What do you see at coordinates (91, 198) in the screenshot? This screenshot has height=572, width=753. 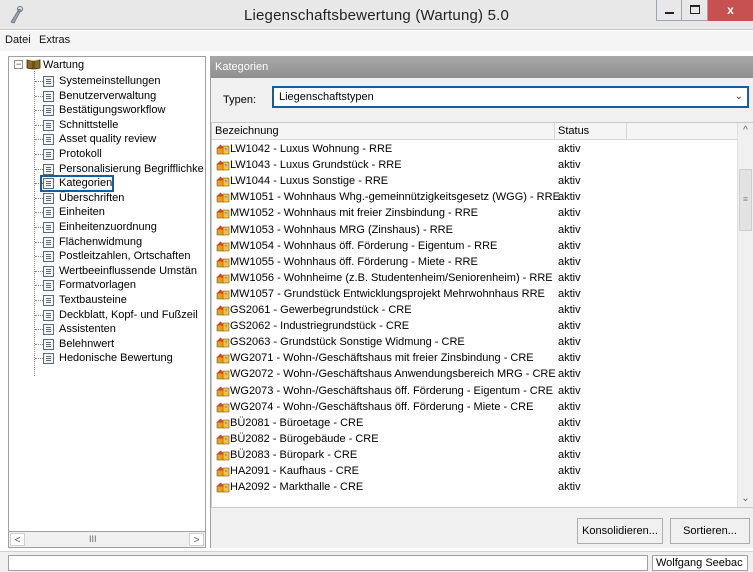 I see `tree-item: Überschriften` at bounding box center [91, 198].